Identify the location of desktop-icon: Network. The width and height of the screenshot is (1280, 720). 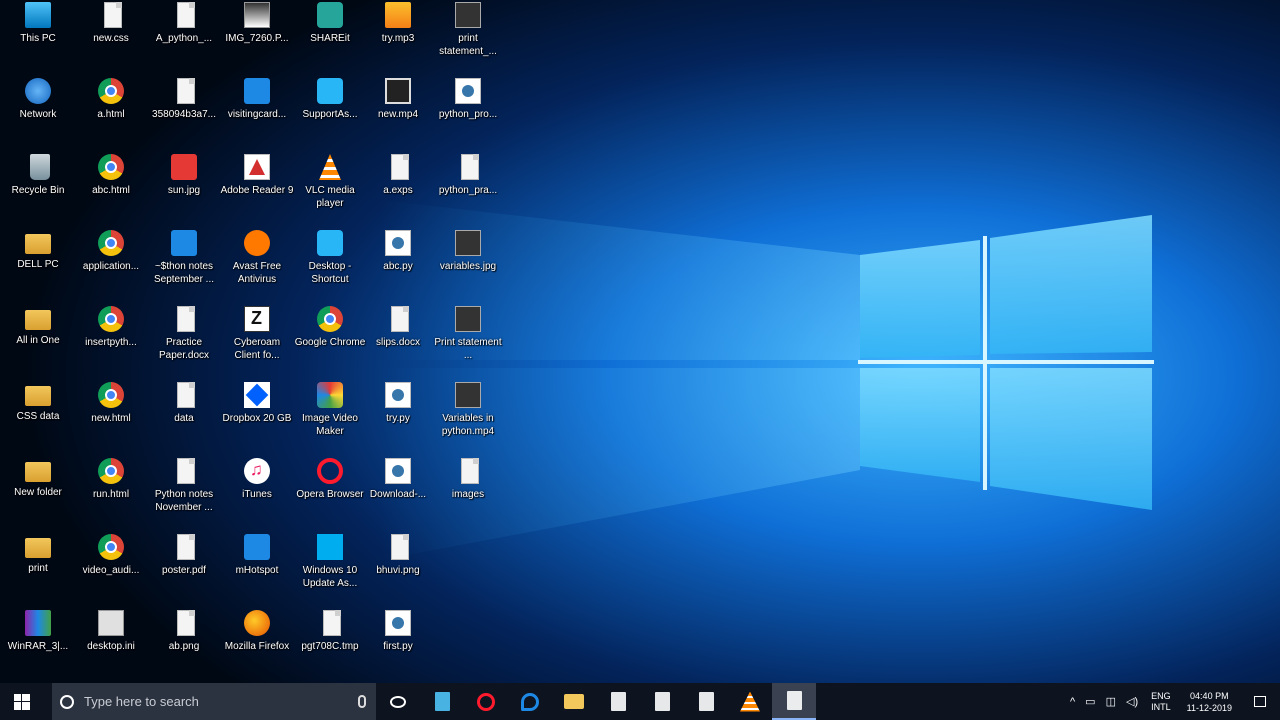
(38, 112).